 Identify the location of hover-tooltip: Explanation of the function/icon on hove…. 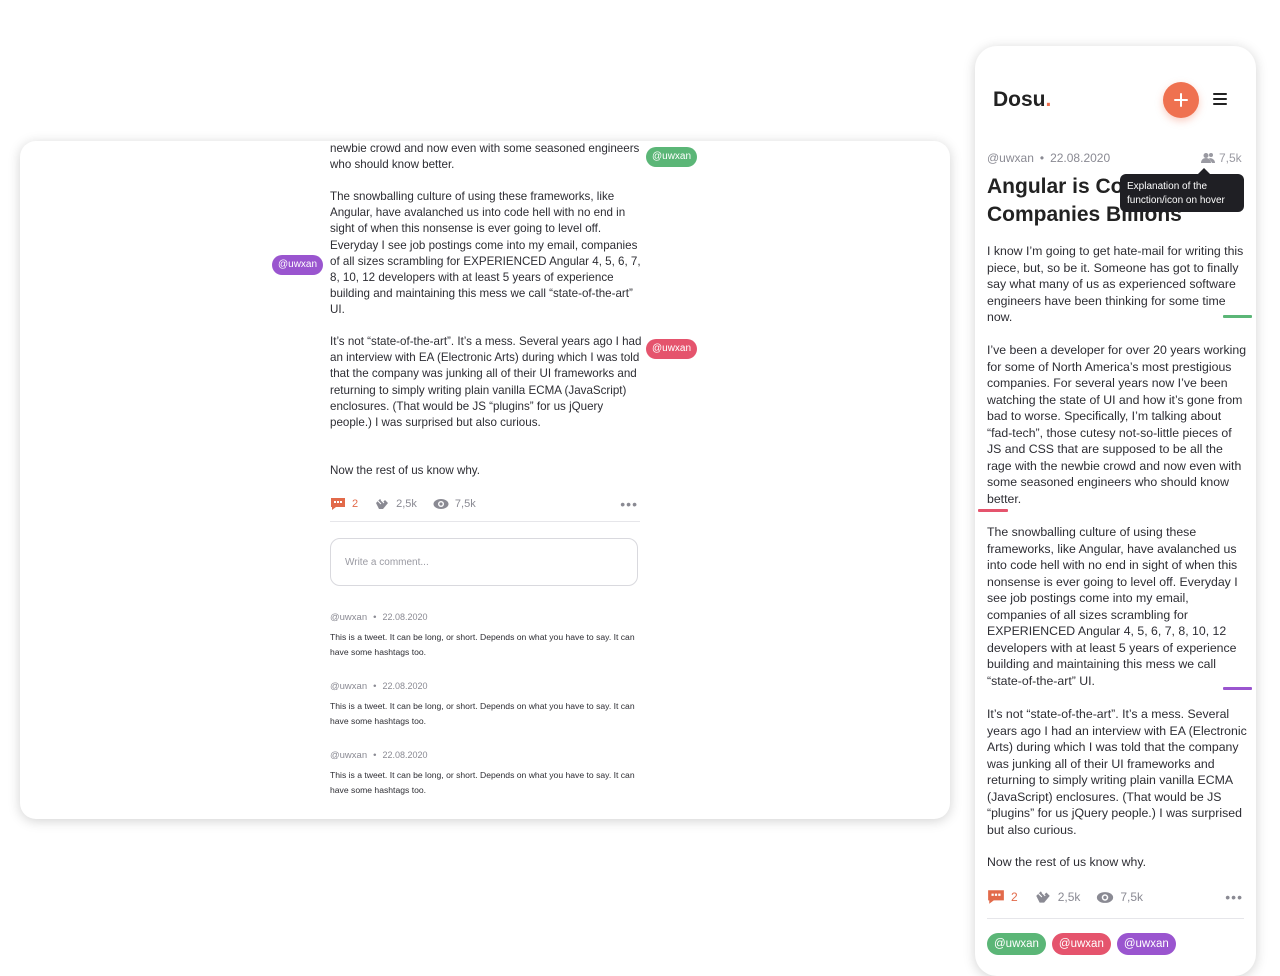
(1182, 193).